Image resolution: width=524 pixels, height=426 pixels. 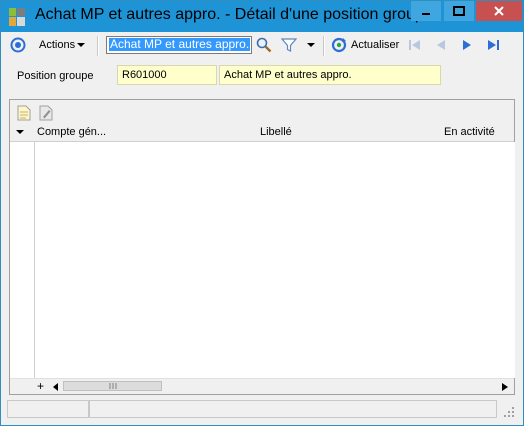 I want to click on column-header-libelle: Libellé, so click(x=276, y=132).